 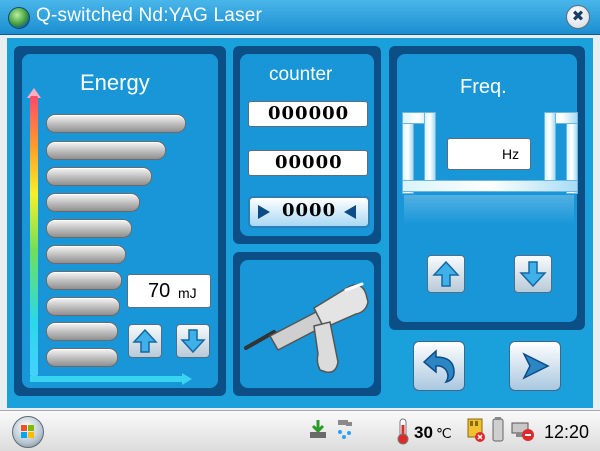 I want to click on temperature-value: 30, so click(x=423, y=432).